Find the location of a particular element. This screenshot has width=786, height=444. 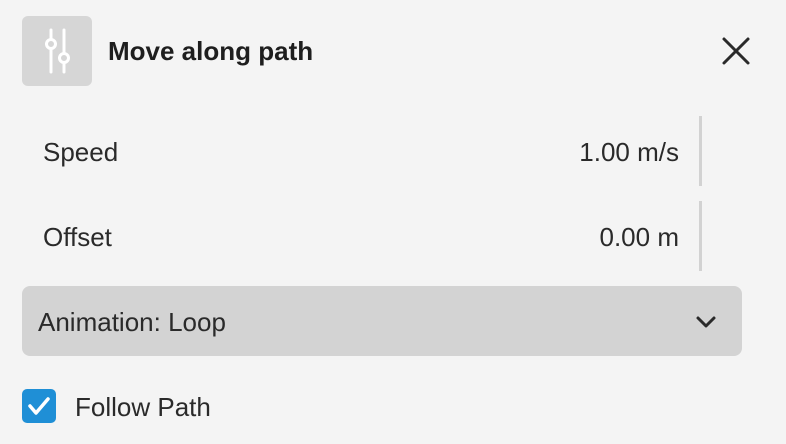

checkmark-icon is located at coordinates (39, 406).